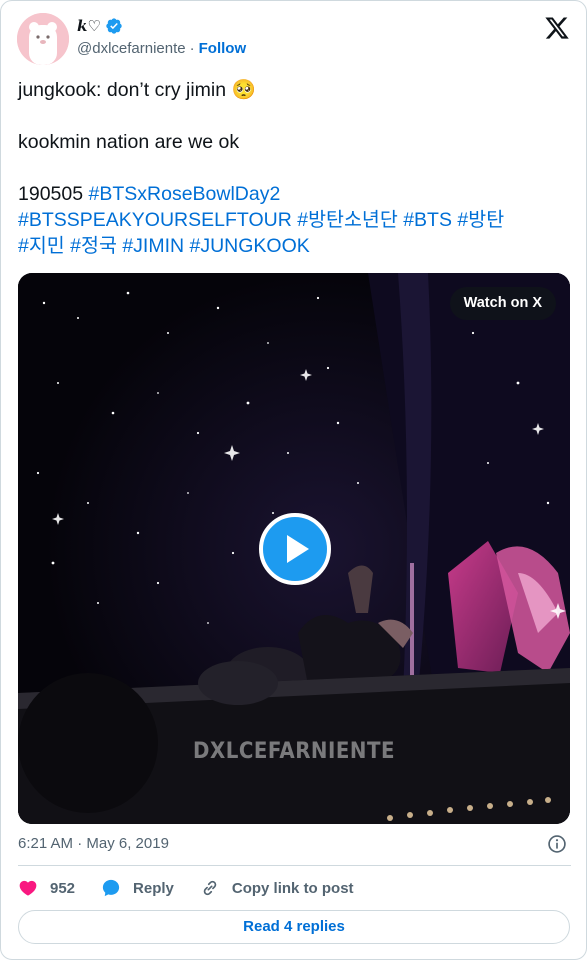 Image resolution: width=587 pixels, height=960 pixels. I want to click on copy-link-button: Copy link to post, so click(277, 888).